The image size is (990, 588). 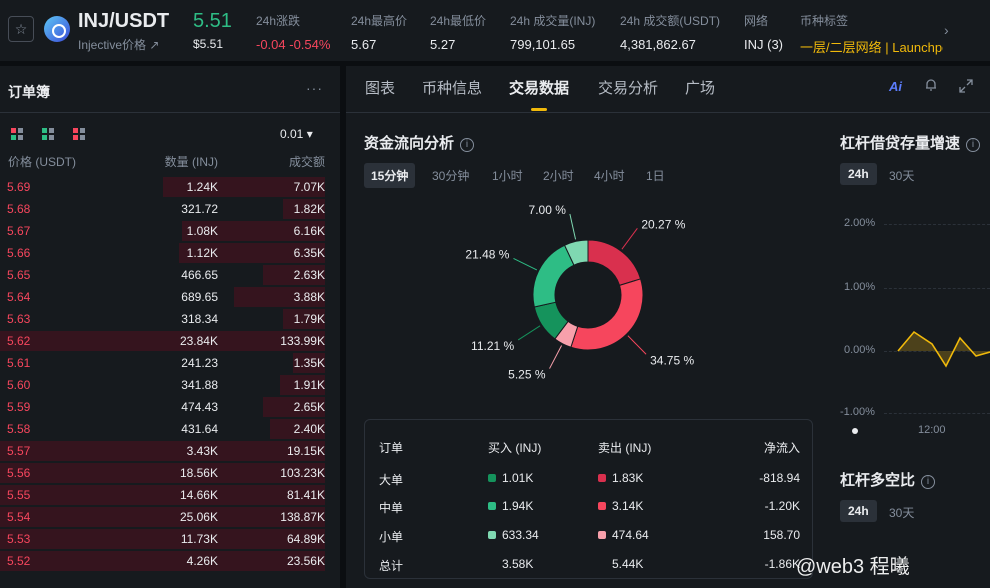 What do you see at coordinates (19, 429) in the screenshot?
I see `ask-price: 5.58` at bounding box center [19, 429].